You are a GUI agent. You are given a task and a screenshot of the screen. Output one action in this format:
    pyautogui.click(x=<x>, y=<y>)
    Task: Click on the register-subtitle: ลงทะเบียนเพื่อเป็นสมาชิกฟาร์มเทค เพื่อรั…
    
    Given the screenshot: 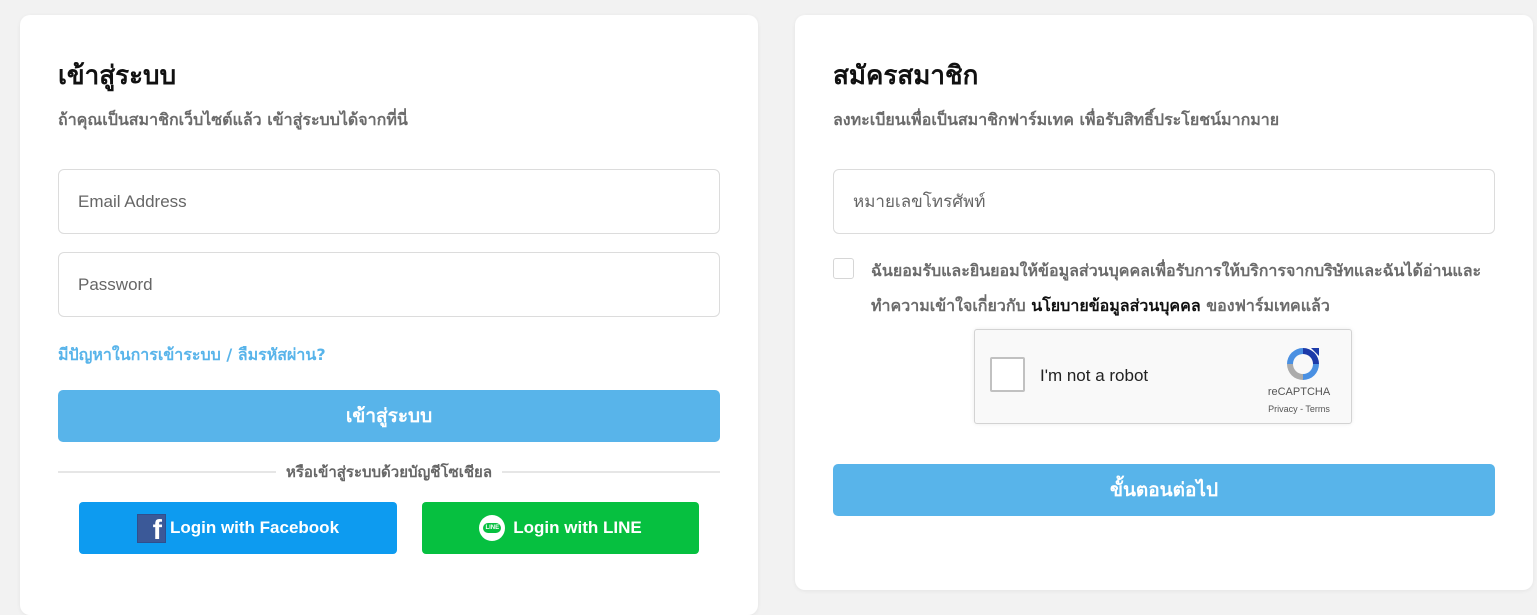 What is the action you would take?
    pyautogui.click(x=1056, y=119)
    